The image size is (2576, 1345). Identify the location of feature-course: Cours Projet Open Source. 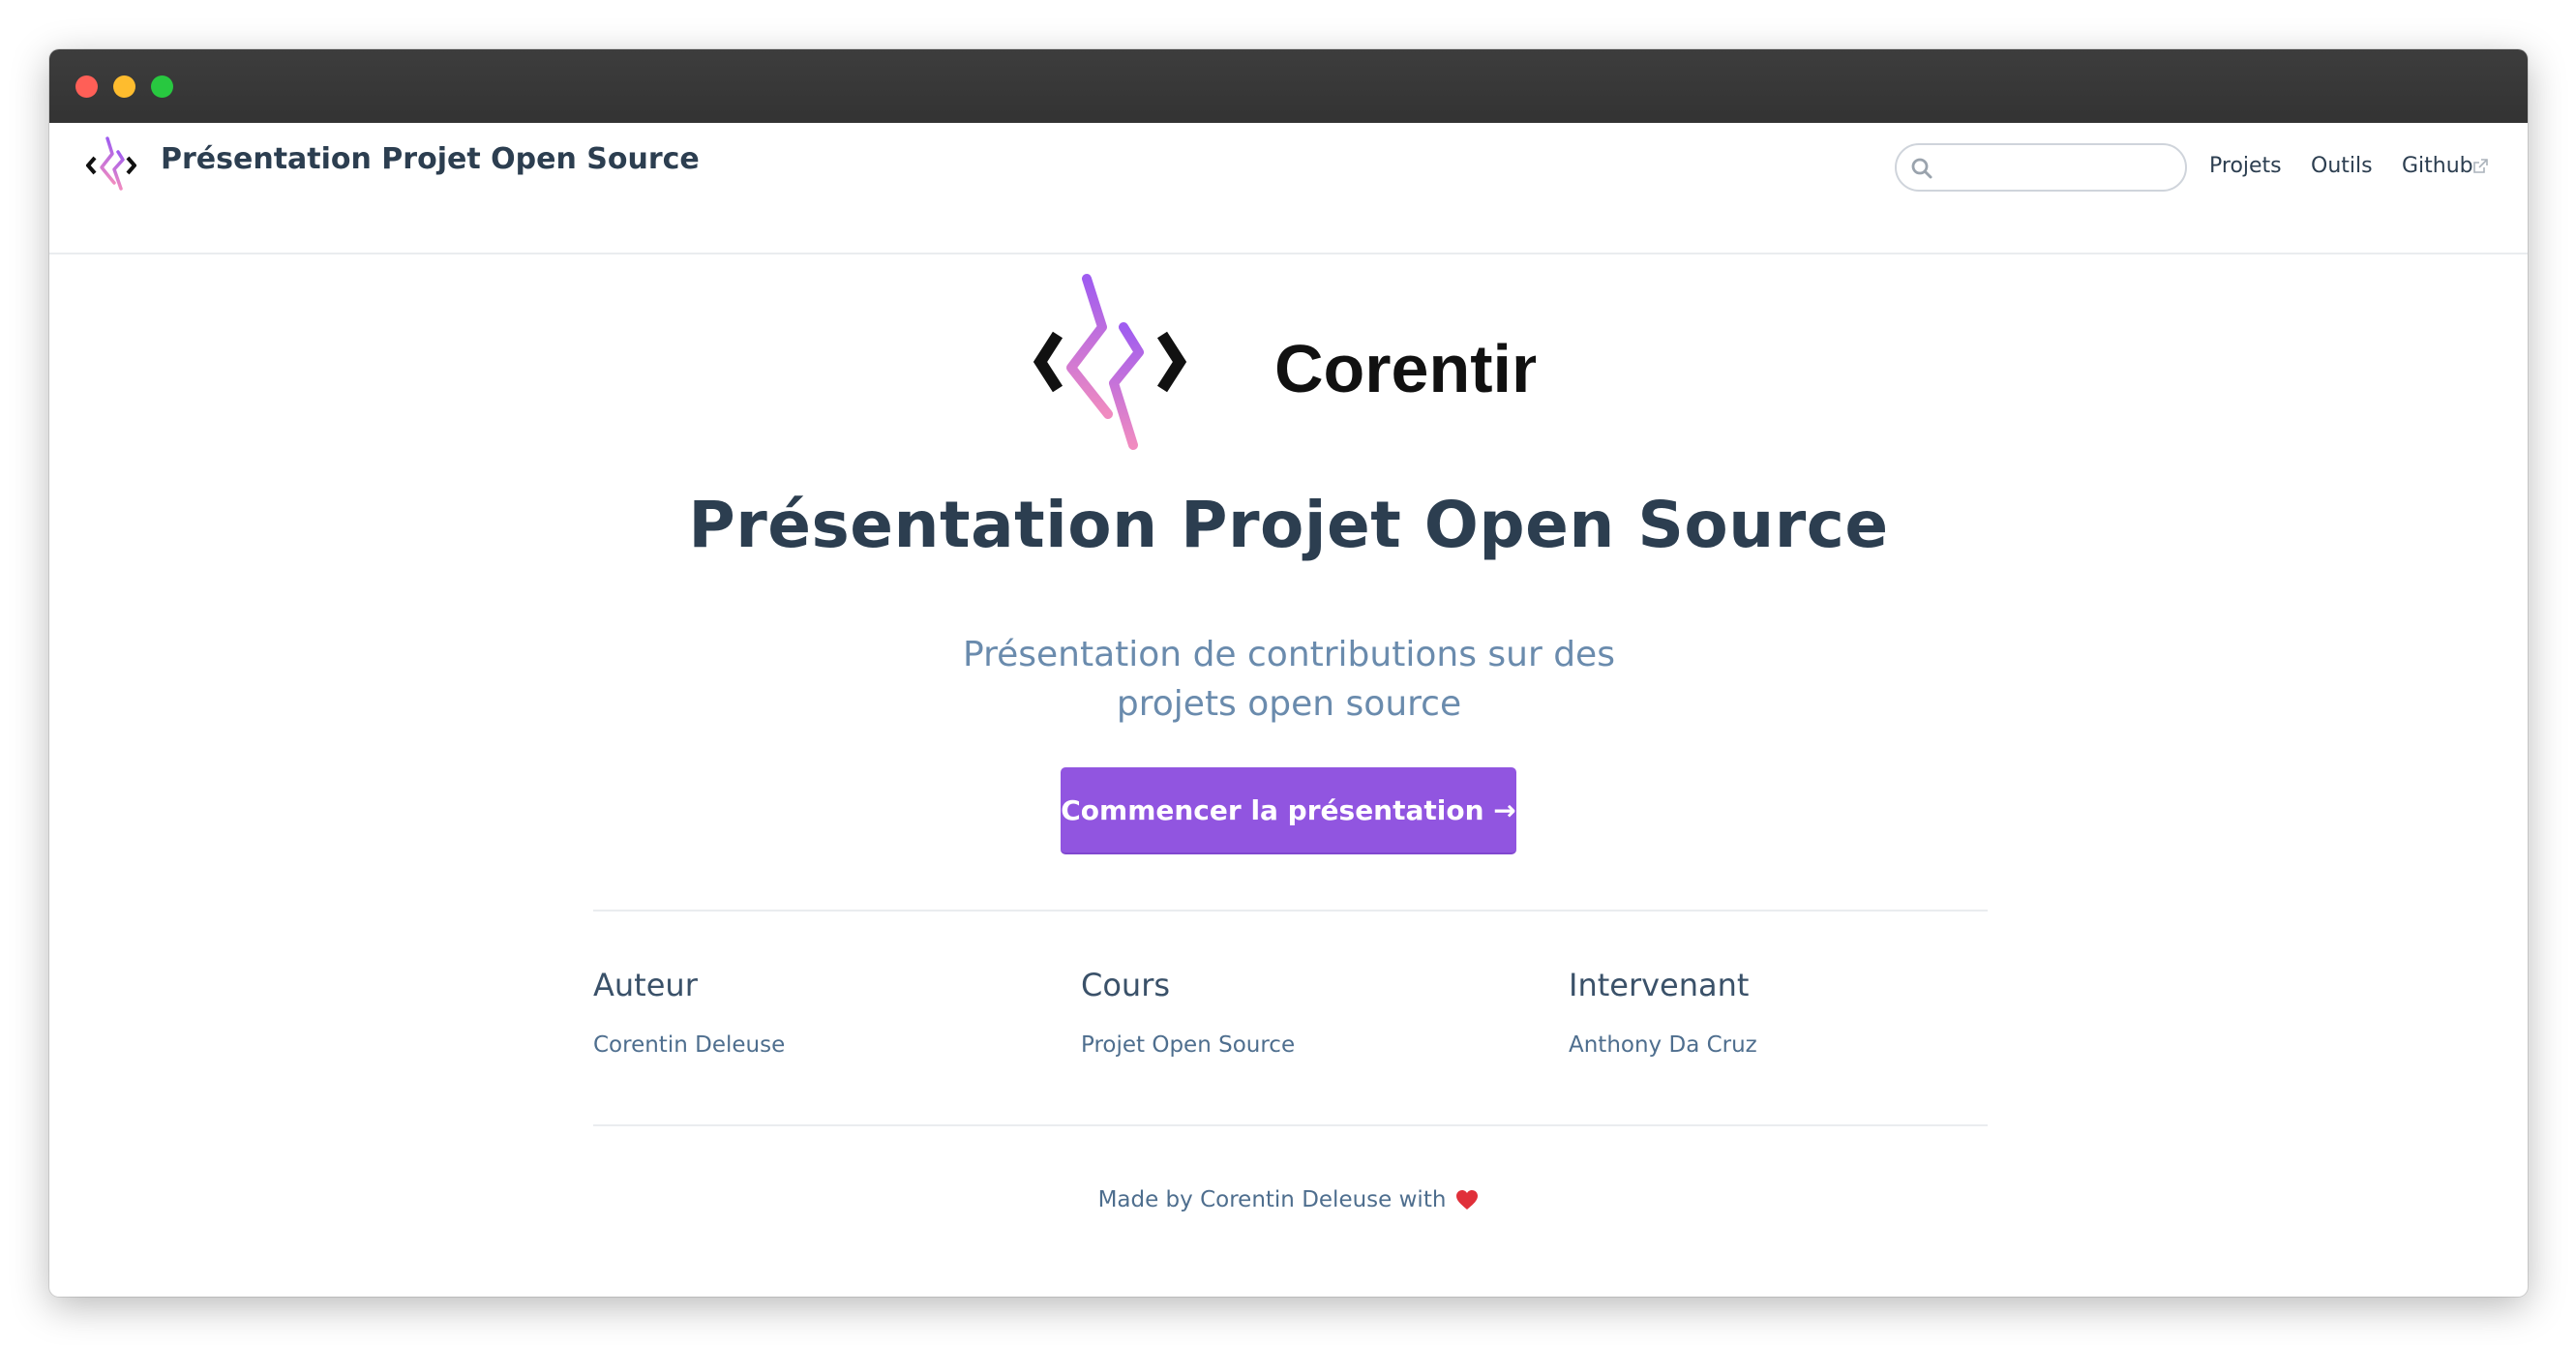
(1308, 1012).